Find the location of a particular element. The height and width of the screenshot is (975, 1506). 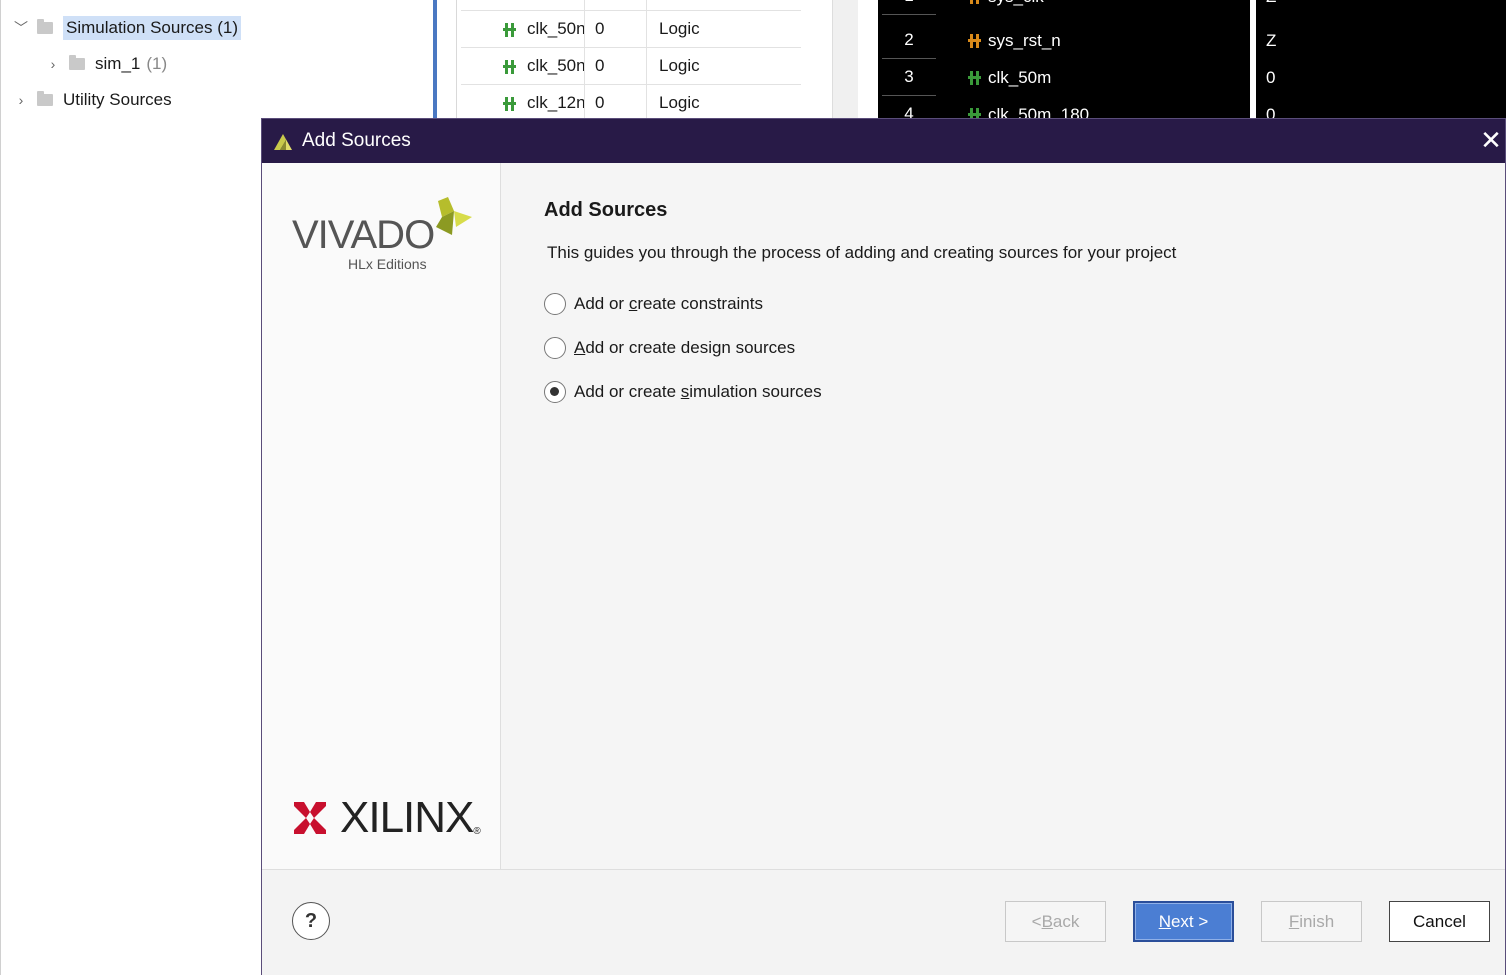

dialog-titlebar: Add Sources ✕ is located at coordinates (883, 141).